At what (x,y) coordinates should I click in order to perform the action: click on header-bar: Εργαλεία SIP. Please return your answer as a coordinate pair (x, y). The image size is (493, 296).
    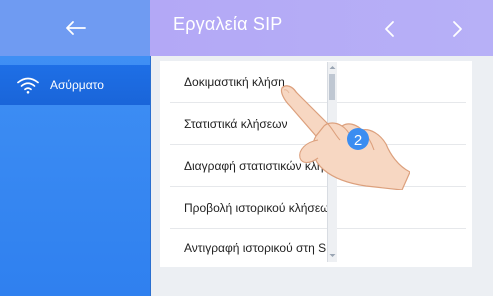
    Looking at the image, I should click on (321, 28).